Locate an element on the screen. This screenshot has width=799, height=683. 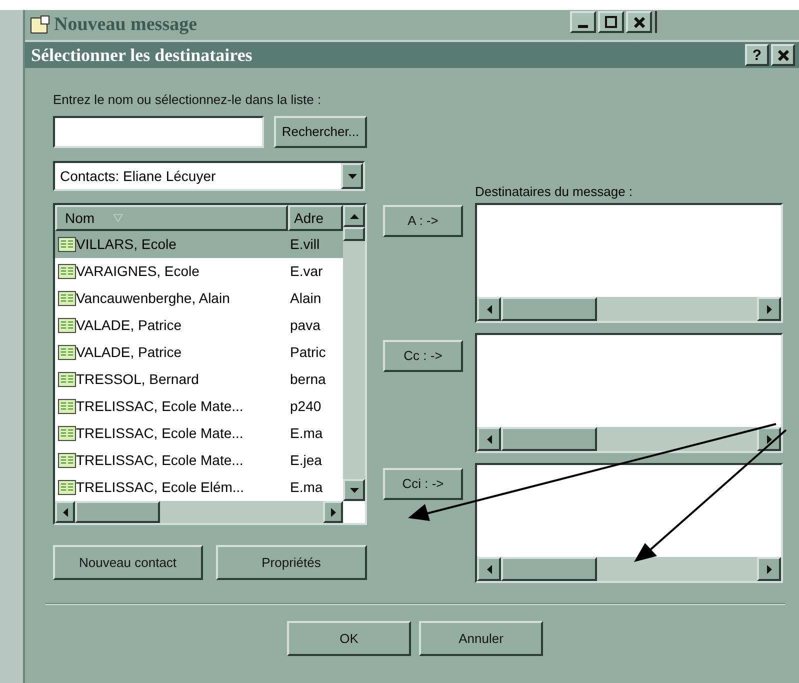
contact-name: VARAIGNES, Ecole is located at coordinates (138, 271).